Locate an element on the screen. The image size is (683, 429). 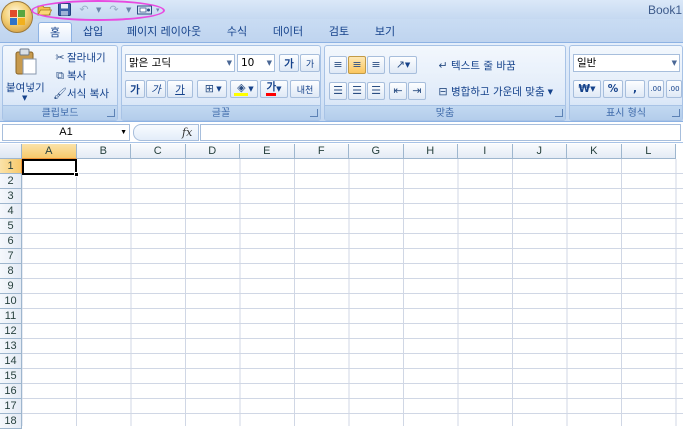
font-name-combo: 맑은 고딕 ▼ is located at coordinates (180, 63).